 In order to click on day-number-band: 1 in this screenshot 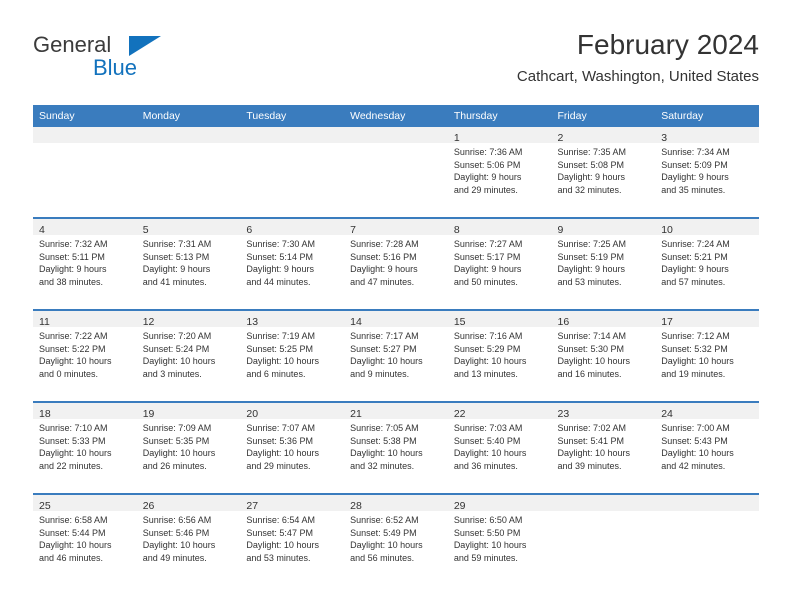, I will do `click(499, 135)`.